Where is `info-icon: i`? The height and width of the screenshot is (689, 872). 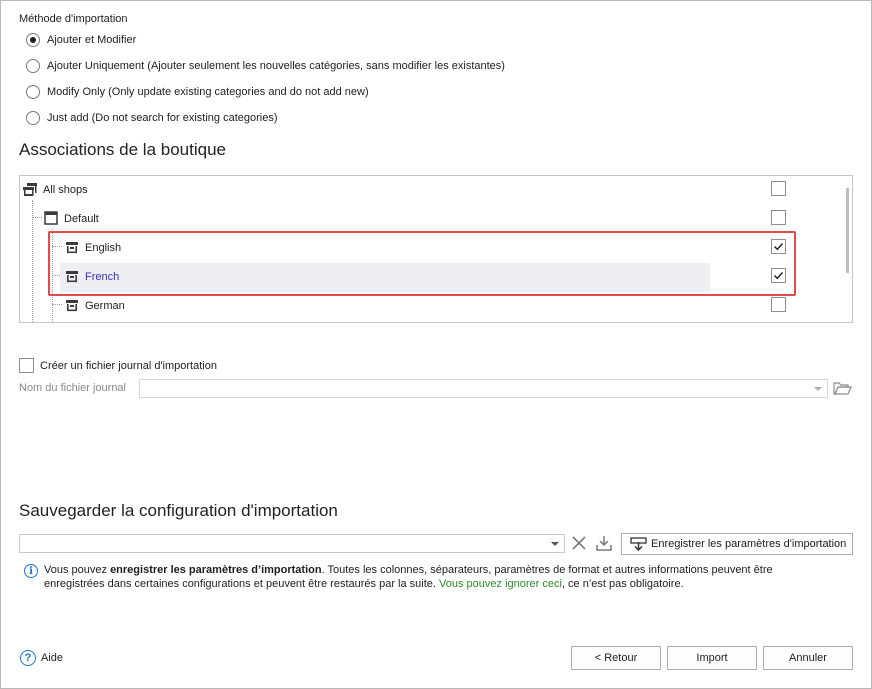
info-icon: i is located at coordinates (31, 571).